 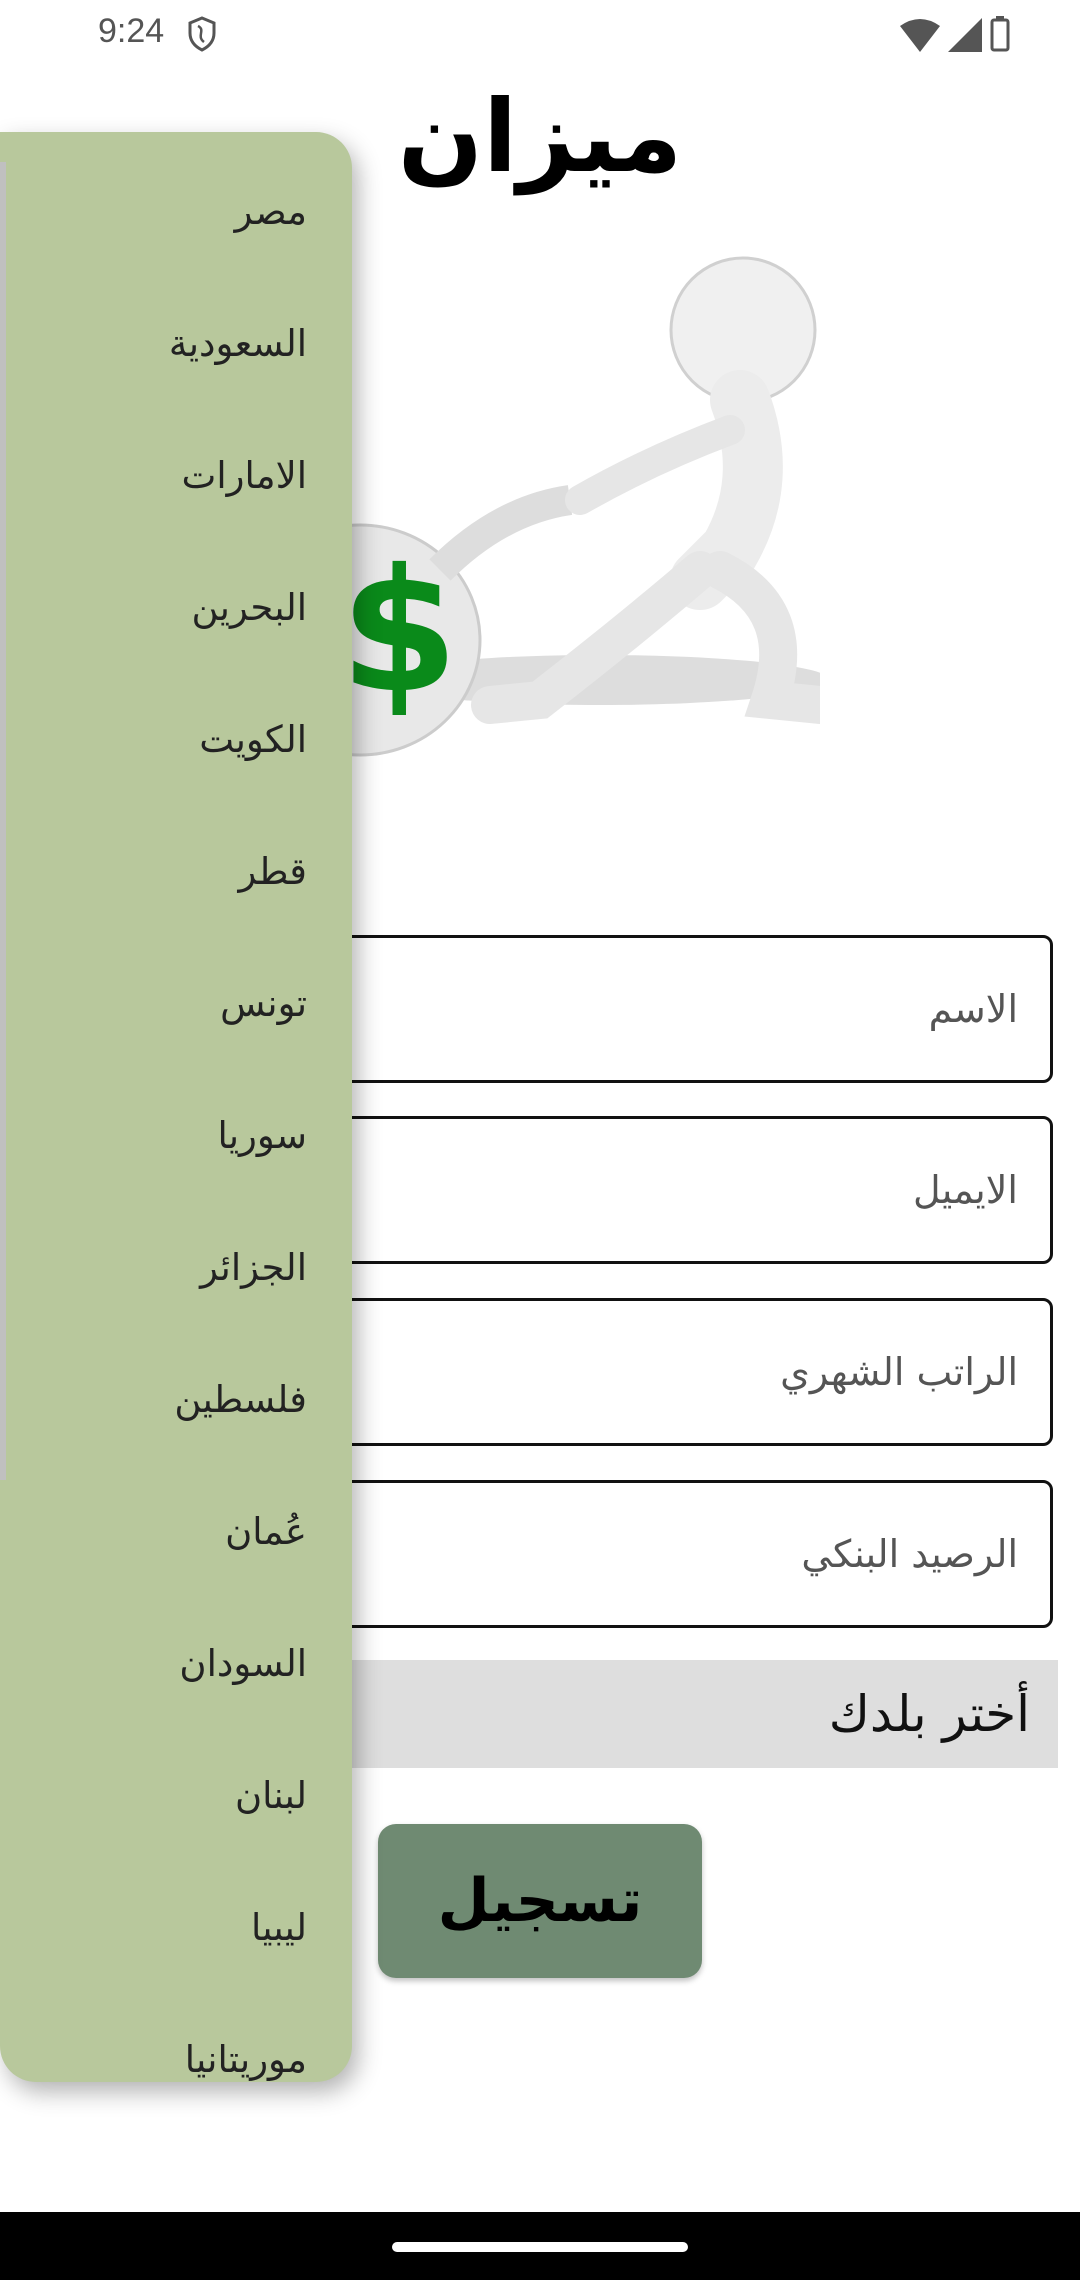 I want to click on country-option: تونس, so click(x=263, y=1003).